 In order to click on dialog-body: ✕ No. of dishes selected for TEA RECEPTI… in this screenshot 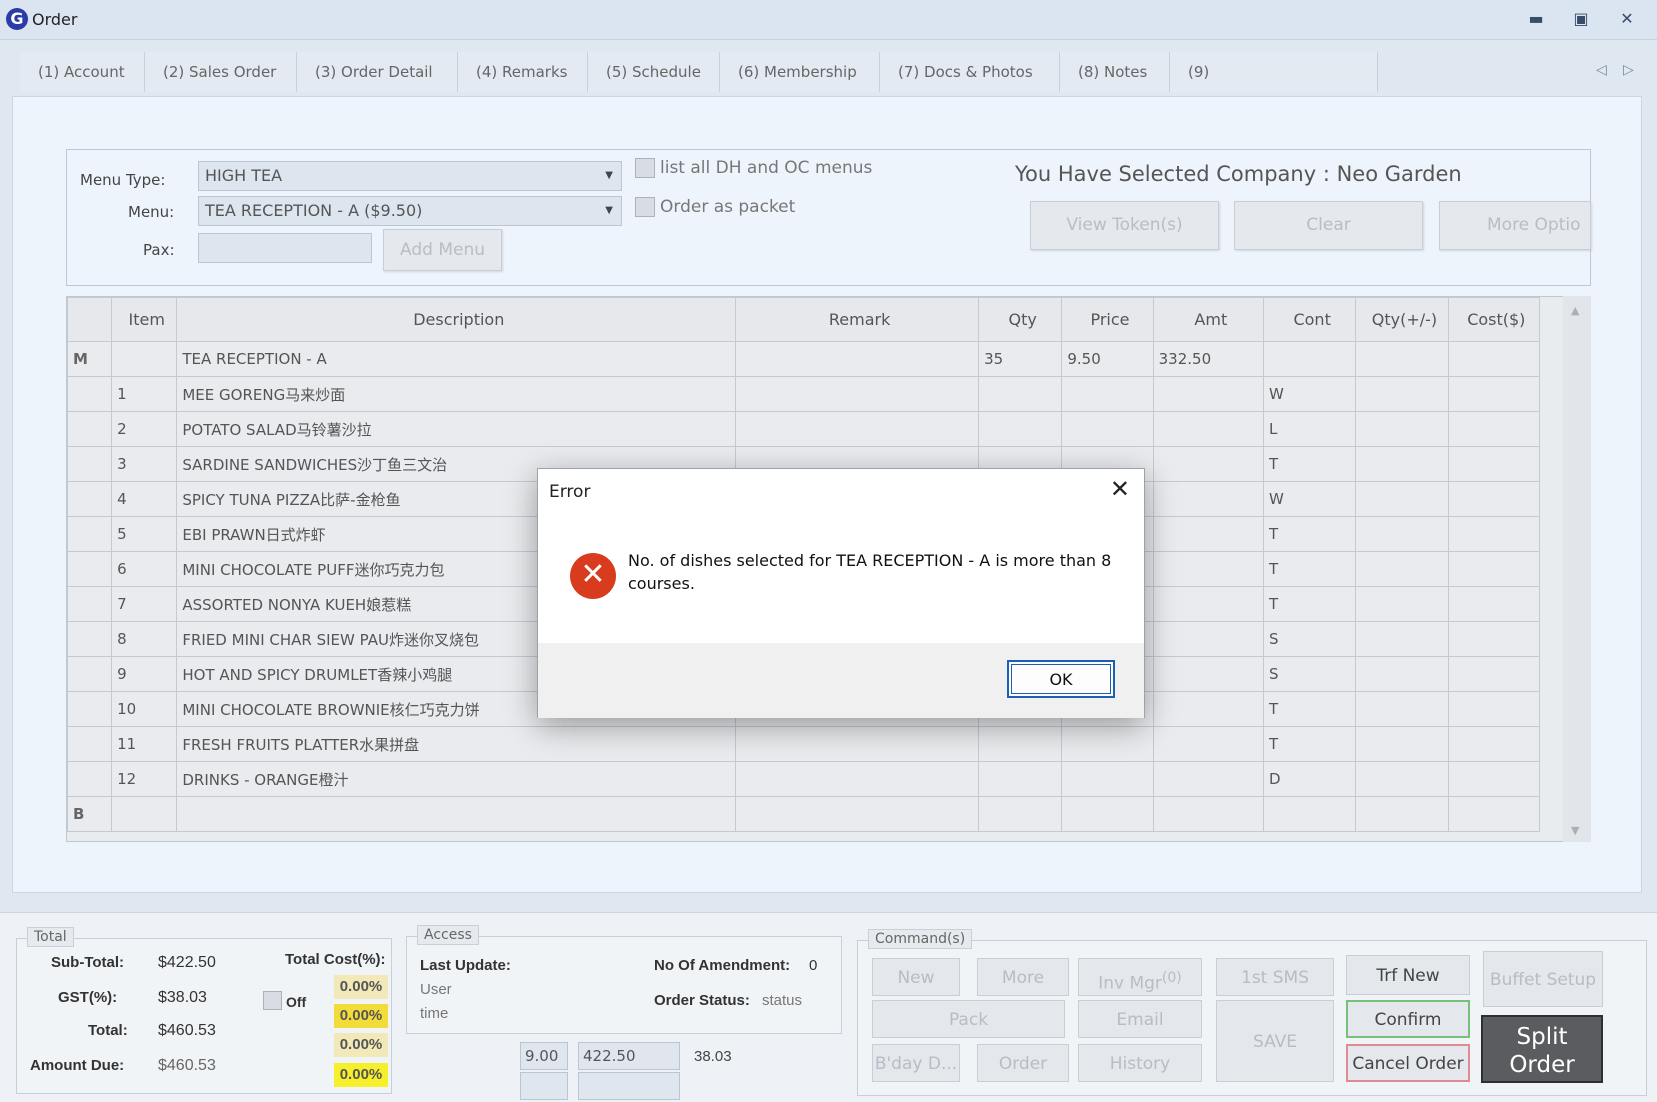, I will do `click(841, 578)`.